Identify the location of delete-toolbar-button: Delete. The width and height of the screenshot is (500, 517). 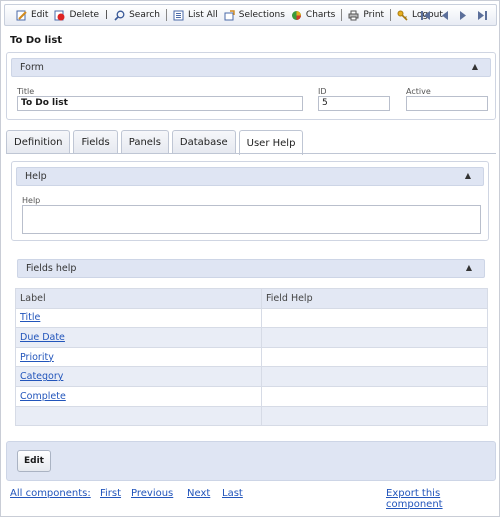
(76, 15).